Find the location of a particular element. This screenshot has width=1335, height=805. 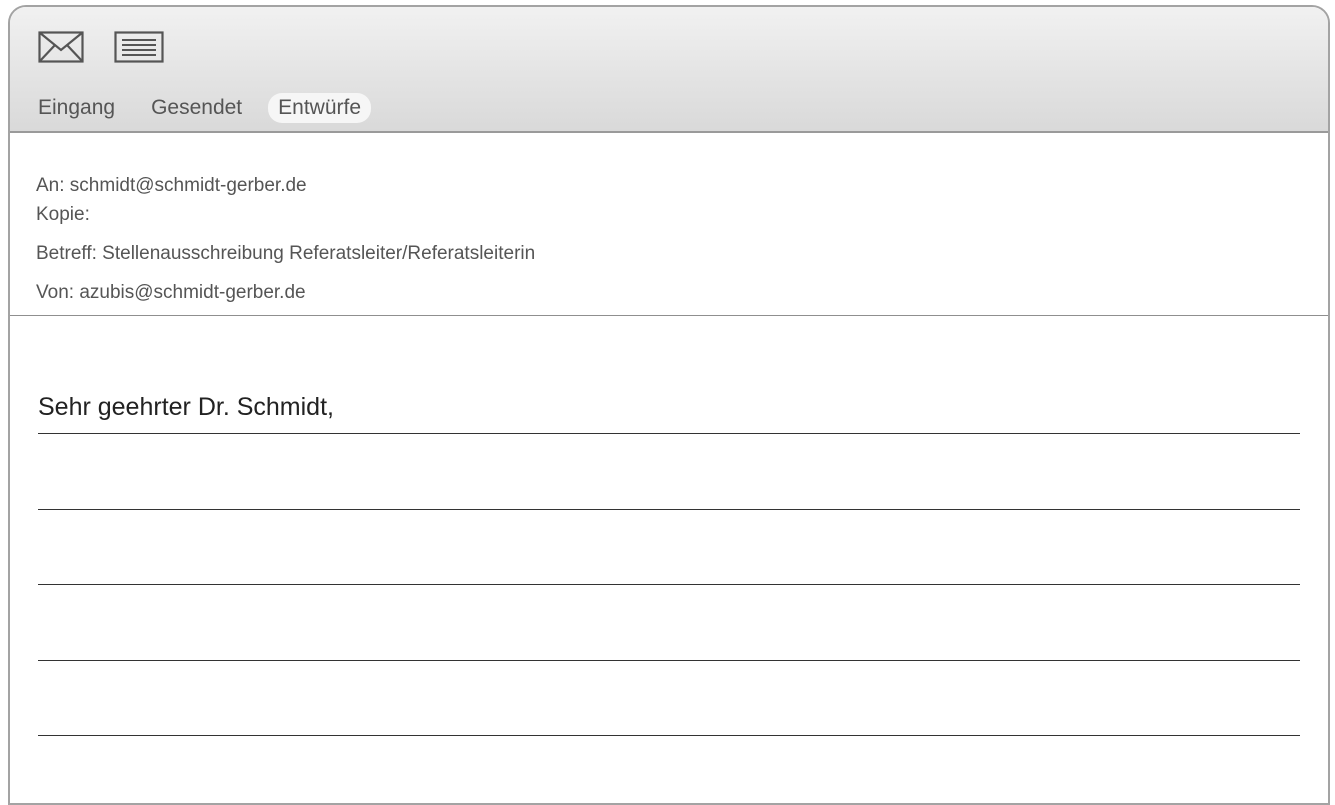

list-icon is located at coordinates (139, 47).